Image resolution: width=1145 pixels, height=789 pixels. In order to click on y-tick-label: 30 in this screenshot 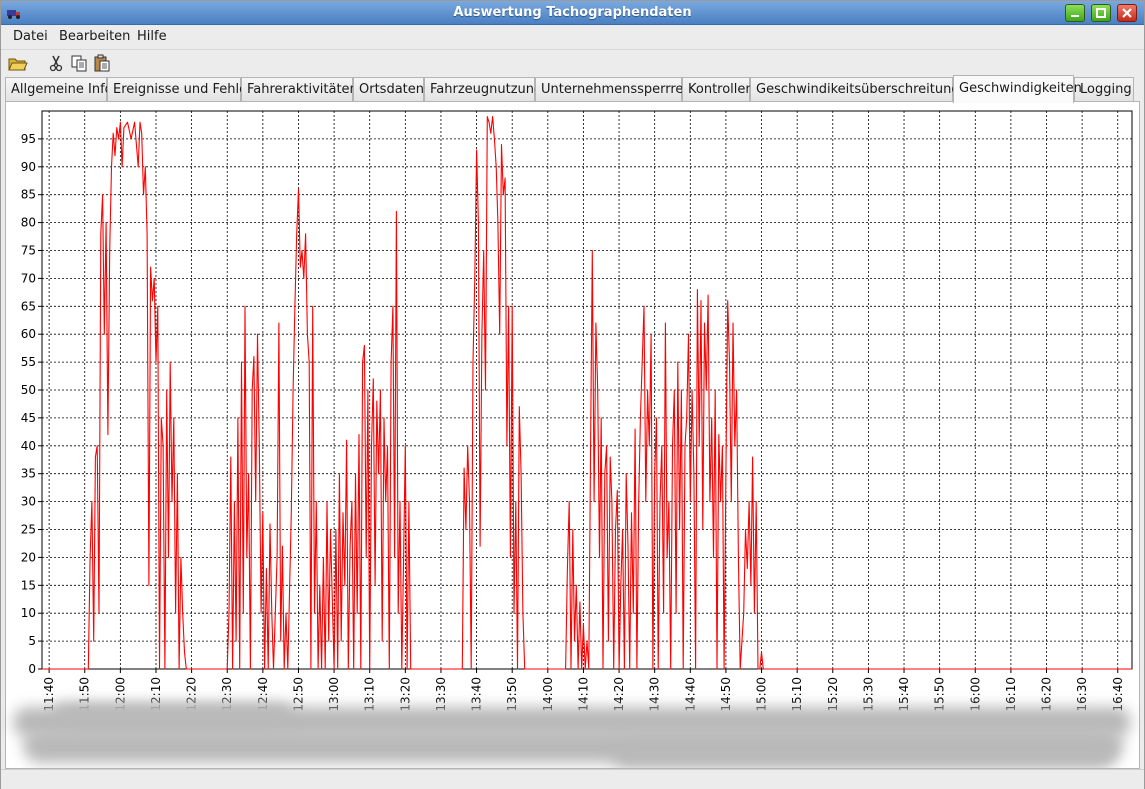, I will do `click(28, 502)`.